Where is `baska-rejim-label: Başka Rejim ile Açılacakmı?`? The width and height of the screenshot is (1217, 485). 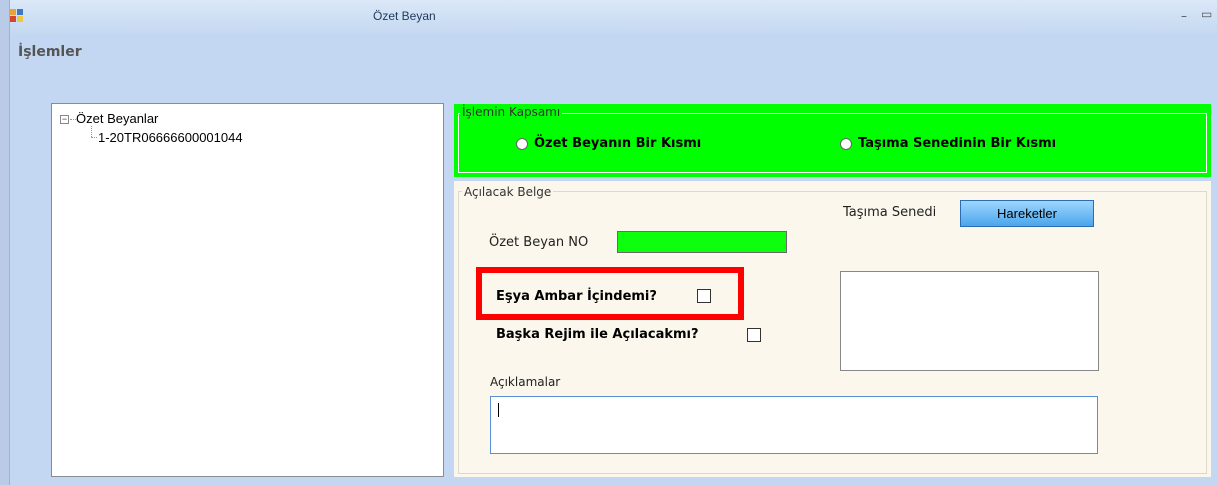 baska-rejim-label: Başka Rejim ile Açılacakmı? is located at coordinates (597, 334).